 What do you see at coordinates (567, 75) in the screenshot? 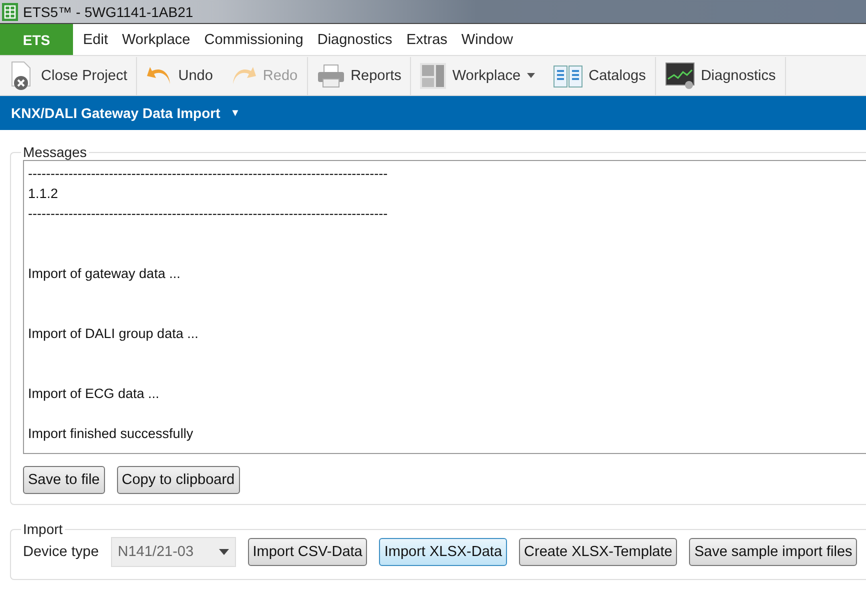
I see `book-icon` at bounding box center [567, 75].